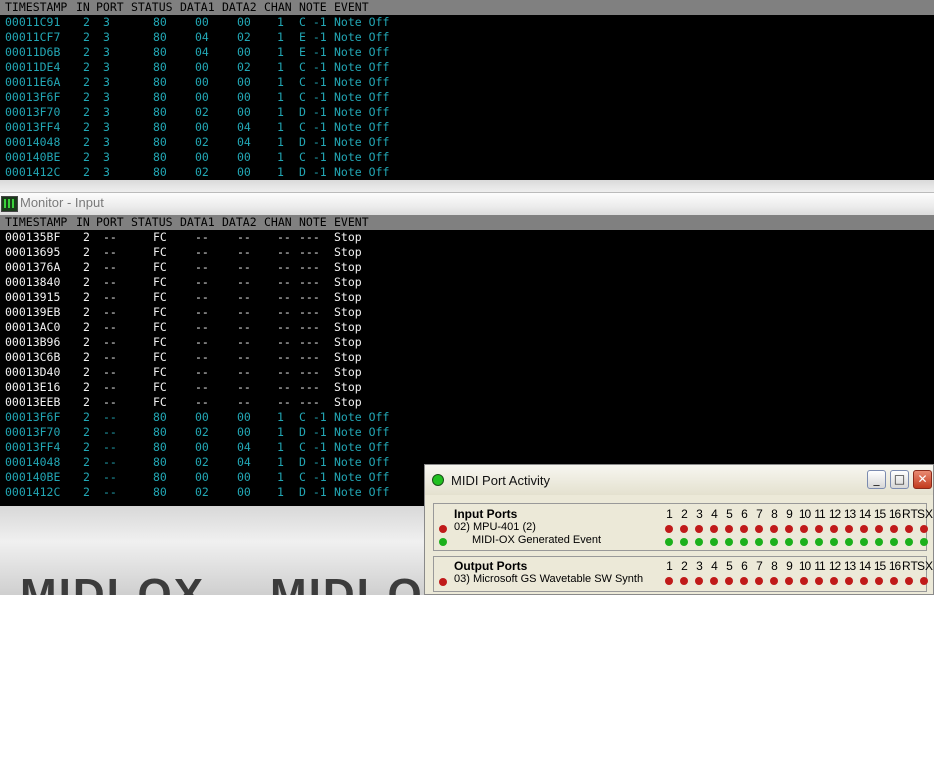 The image size is (934, 770). I want to click on channel-label: 5, so click(729, 566).